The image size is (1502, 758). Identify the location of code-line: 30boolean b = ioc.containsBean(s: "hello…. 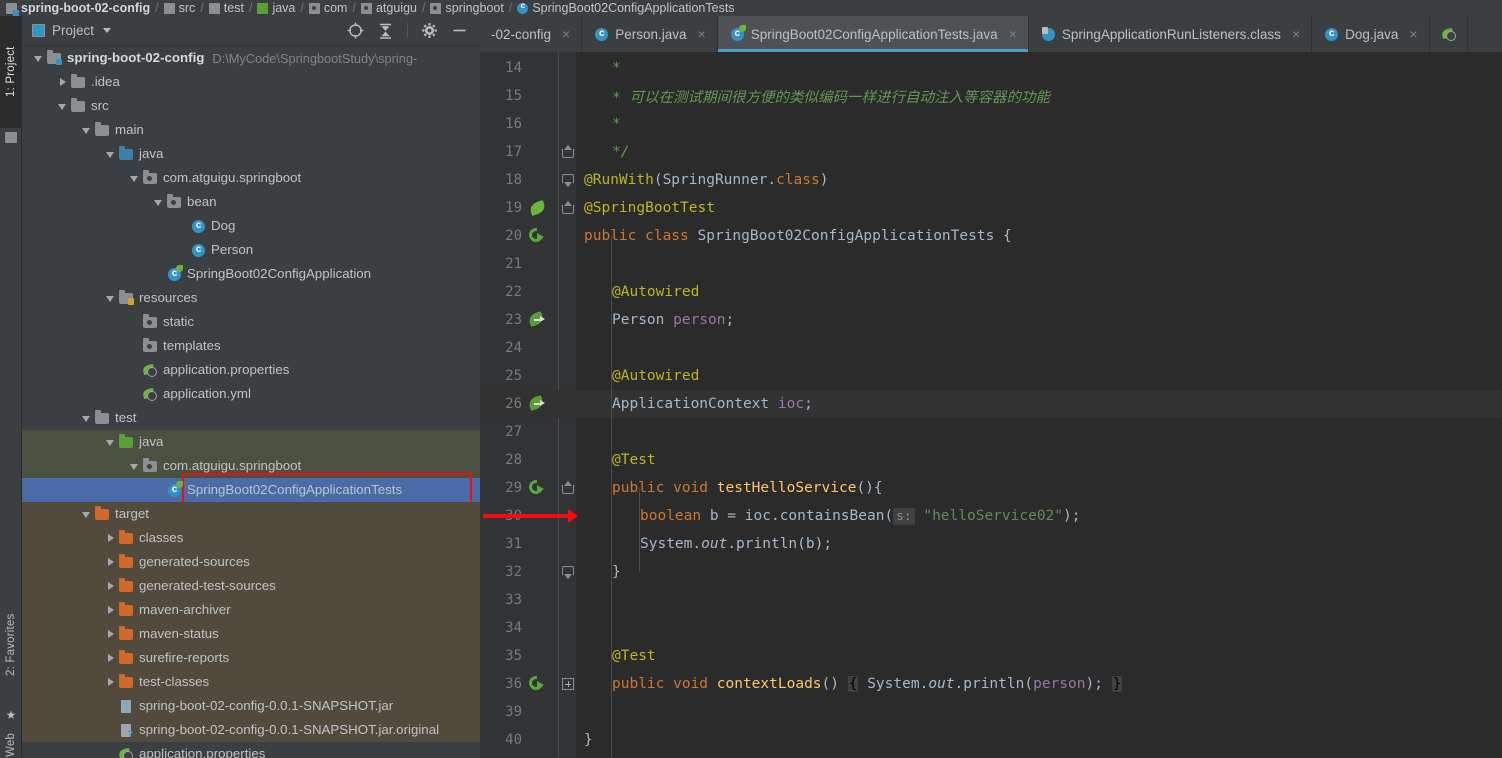
(991, 516).